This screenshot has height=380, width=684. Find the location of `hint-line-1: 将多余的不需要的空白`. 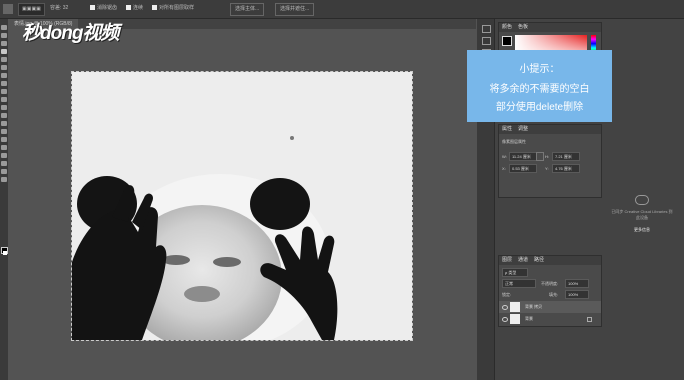

hint-line-1: 将多余的不需要的空白 is located at coordinates (539, 89).